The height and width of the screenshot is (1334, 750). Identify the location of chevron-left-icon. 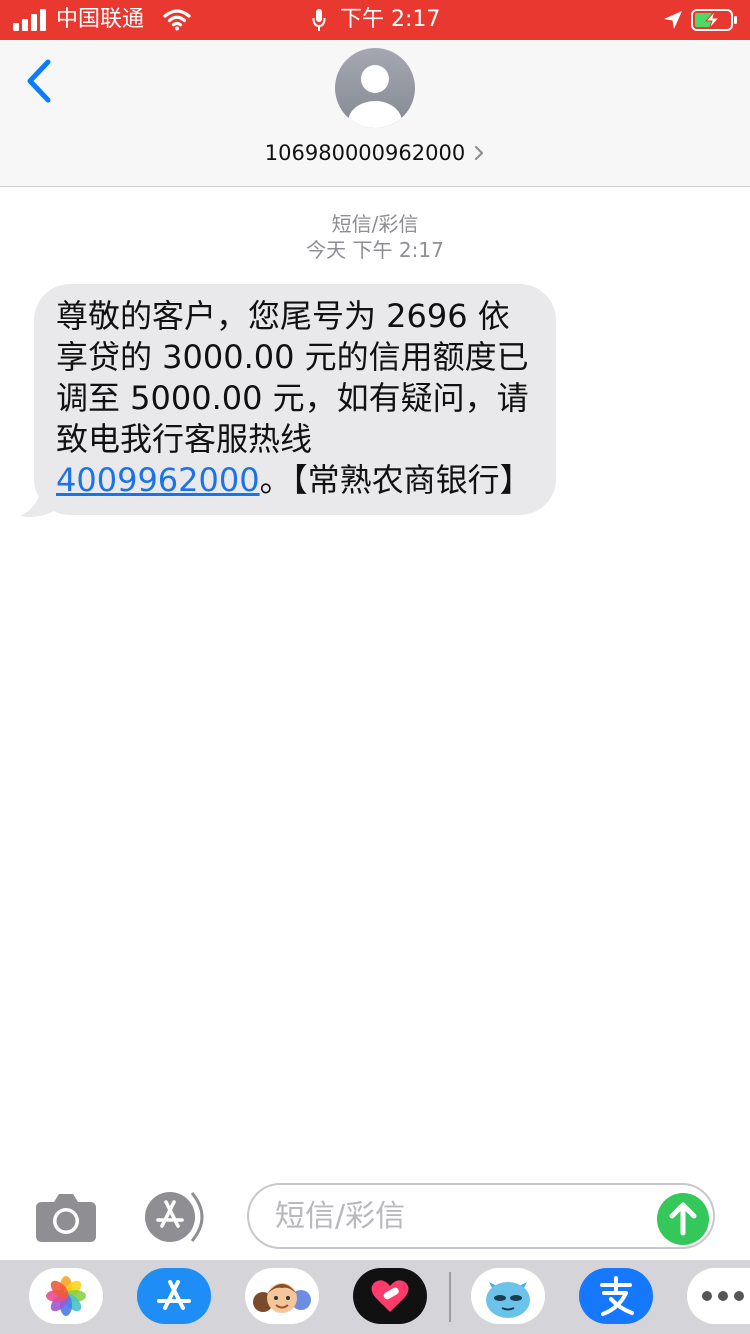
(40, 81).